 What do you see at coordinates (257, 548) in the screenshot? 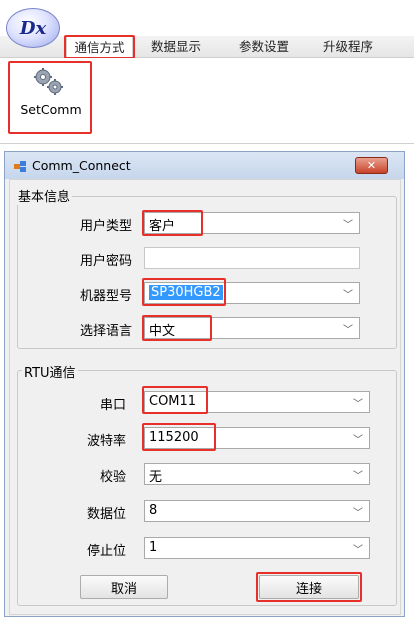
I see `stopbits-select: 1 ﹀` at bounding box center [257, 548].